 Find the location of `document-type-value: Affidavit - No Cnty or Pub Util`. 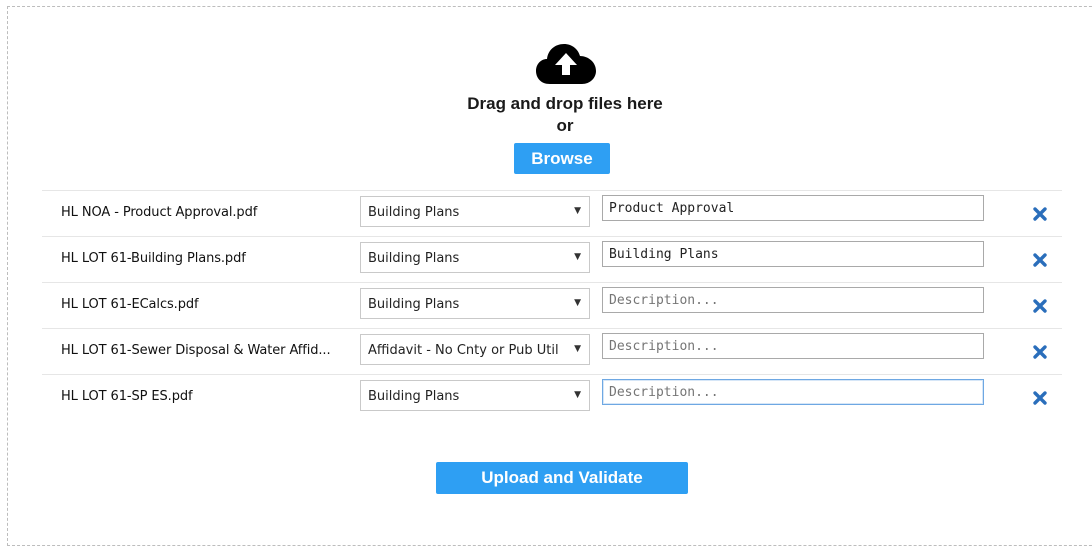

document-type-value: Affidavit - No Cnty or Pub Util is located at coordinates (463, 350).